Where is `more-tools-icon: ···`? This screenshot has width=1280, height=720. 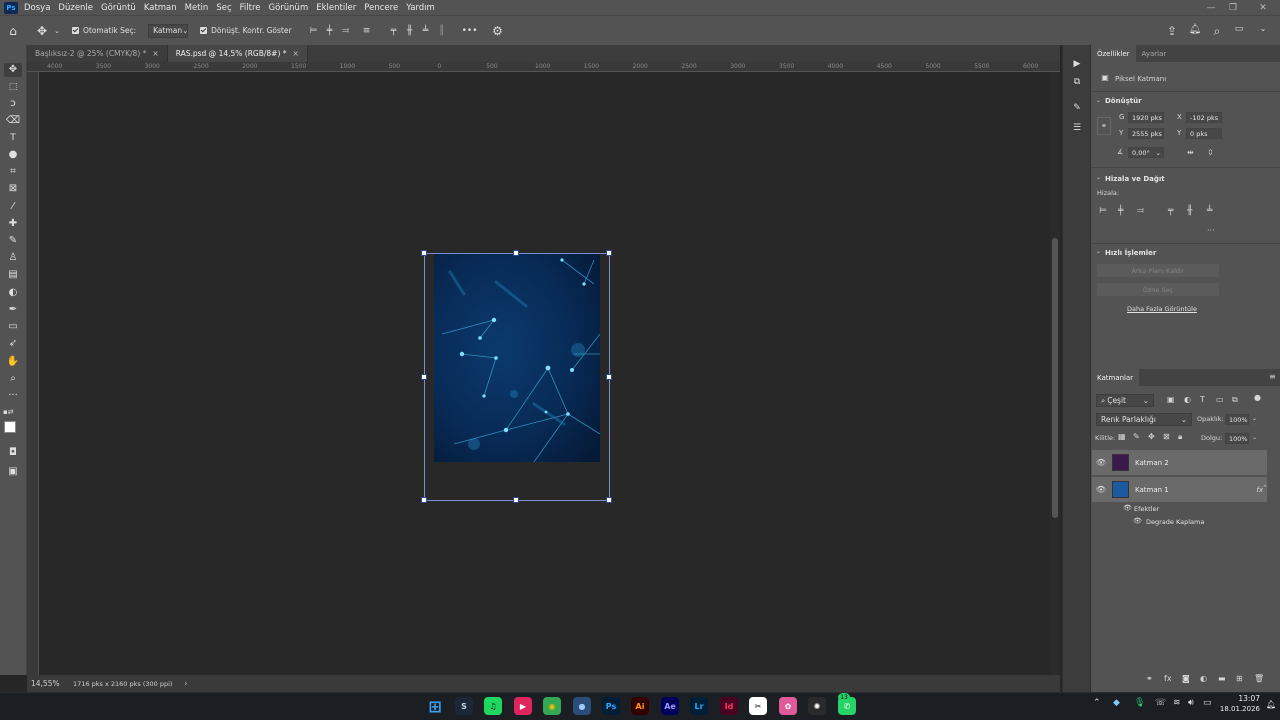 more-tools-icon: ··· is located at coordinates (13, 396).